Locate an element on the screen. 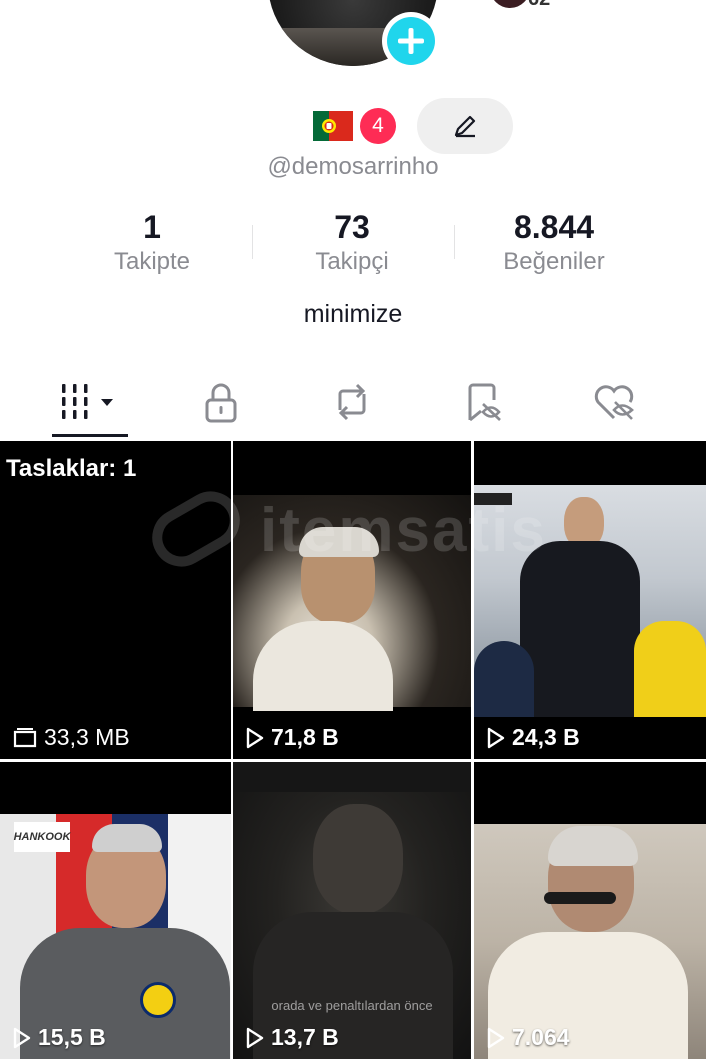  profile-stats: 1 Takipte 73 Takipçi 8.844 Beğeniler is located at coordinates (353, 247).